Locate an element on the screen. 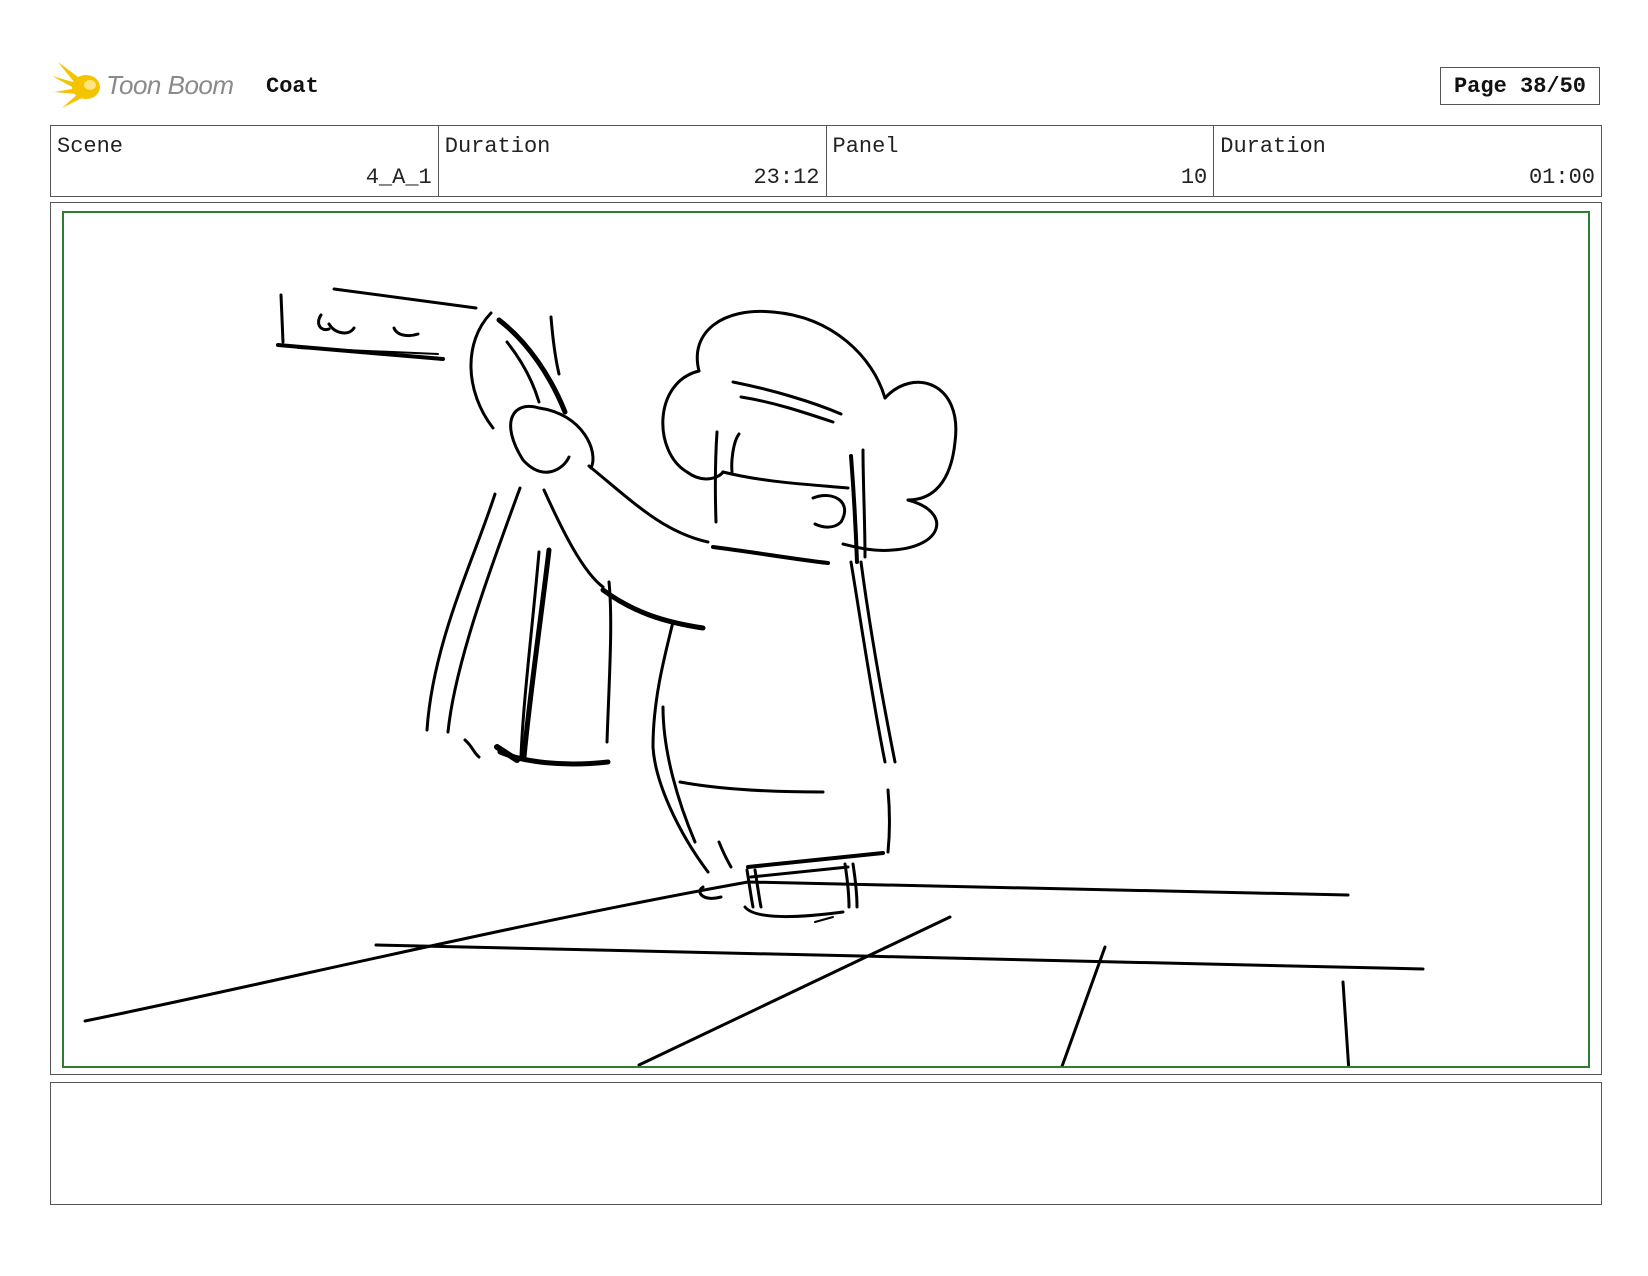 This screenshot has width=1648, height=1276. scene-cell: Scene 4_A_1 is located at coordinates (245, 161).